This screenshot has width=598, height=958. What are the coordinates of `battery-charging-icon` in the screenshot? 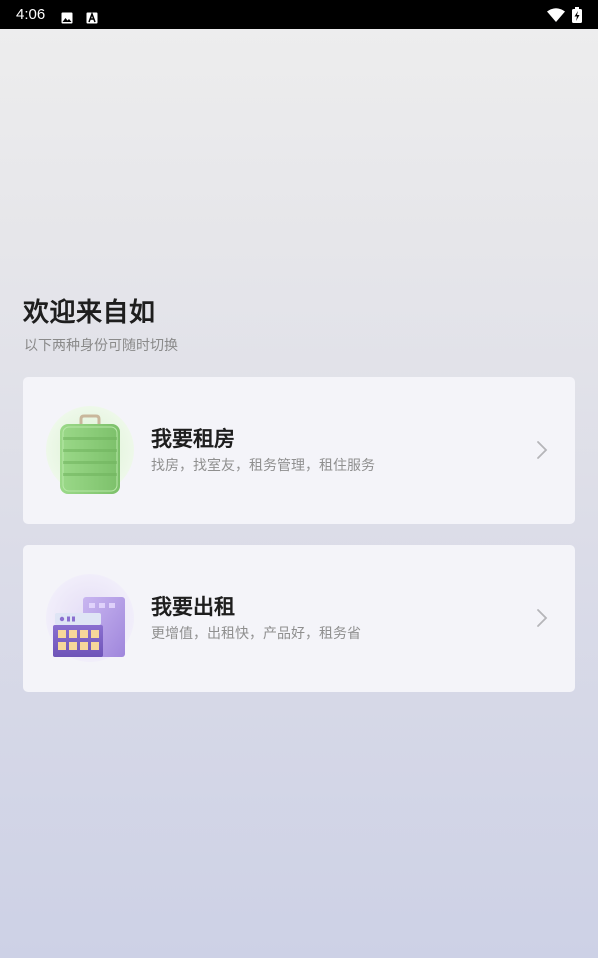 It's located at (577, 17).